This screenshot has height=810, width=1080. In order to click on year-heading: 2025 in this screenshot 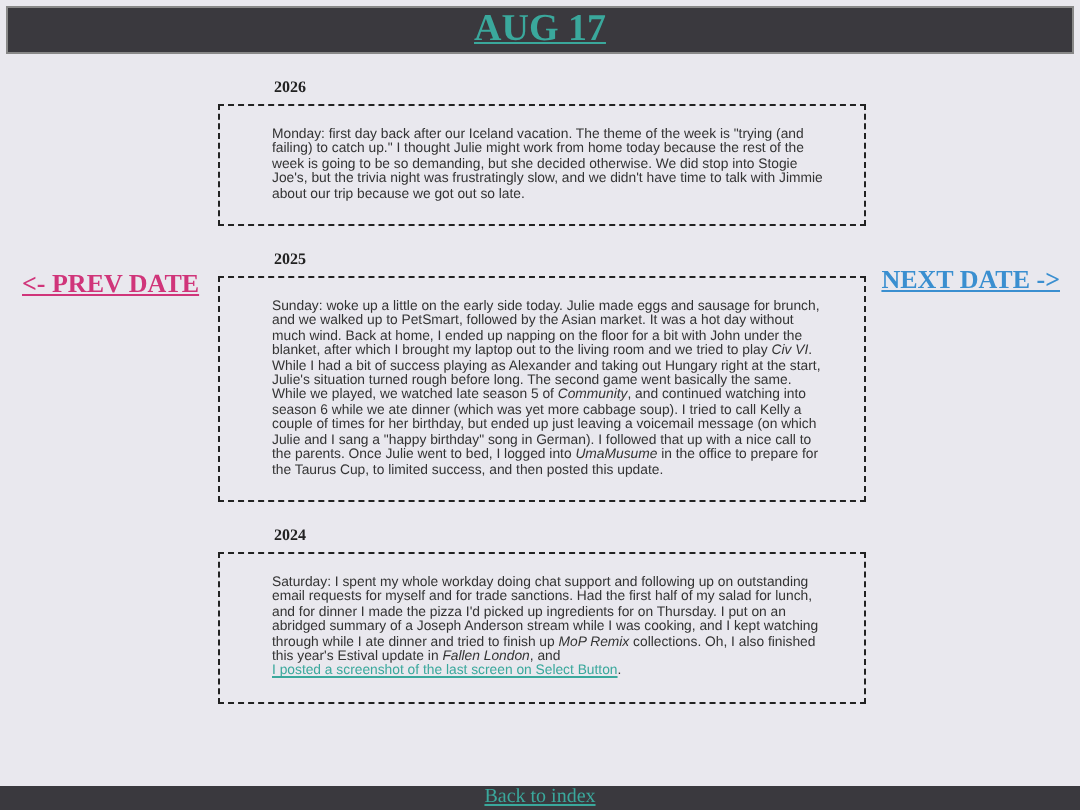, I will do `click(289, 260)`.